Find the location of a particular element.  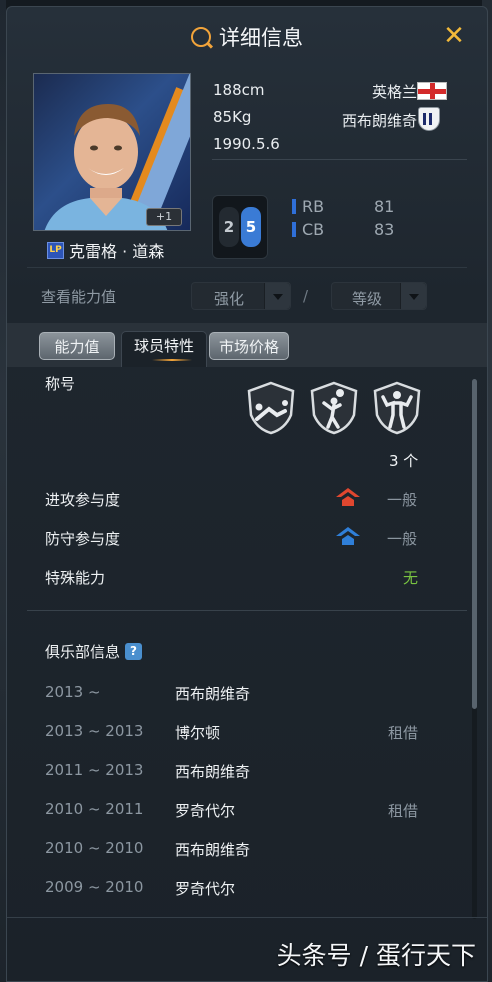

defense-participation-value: 一般 is located at coordinates (402, 539).